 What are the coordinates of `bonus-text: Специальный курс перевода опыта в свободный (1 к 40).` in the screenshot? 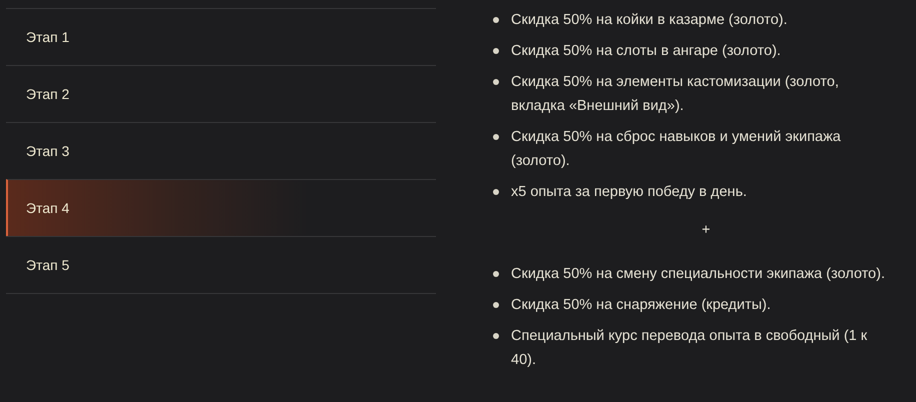 It's located at (689, 348).